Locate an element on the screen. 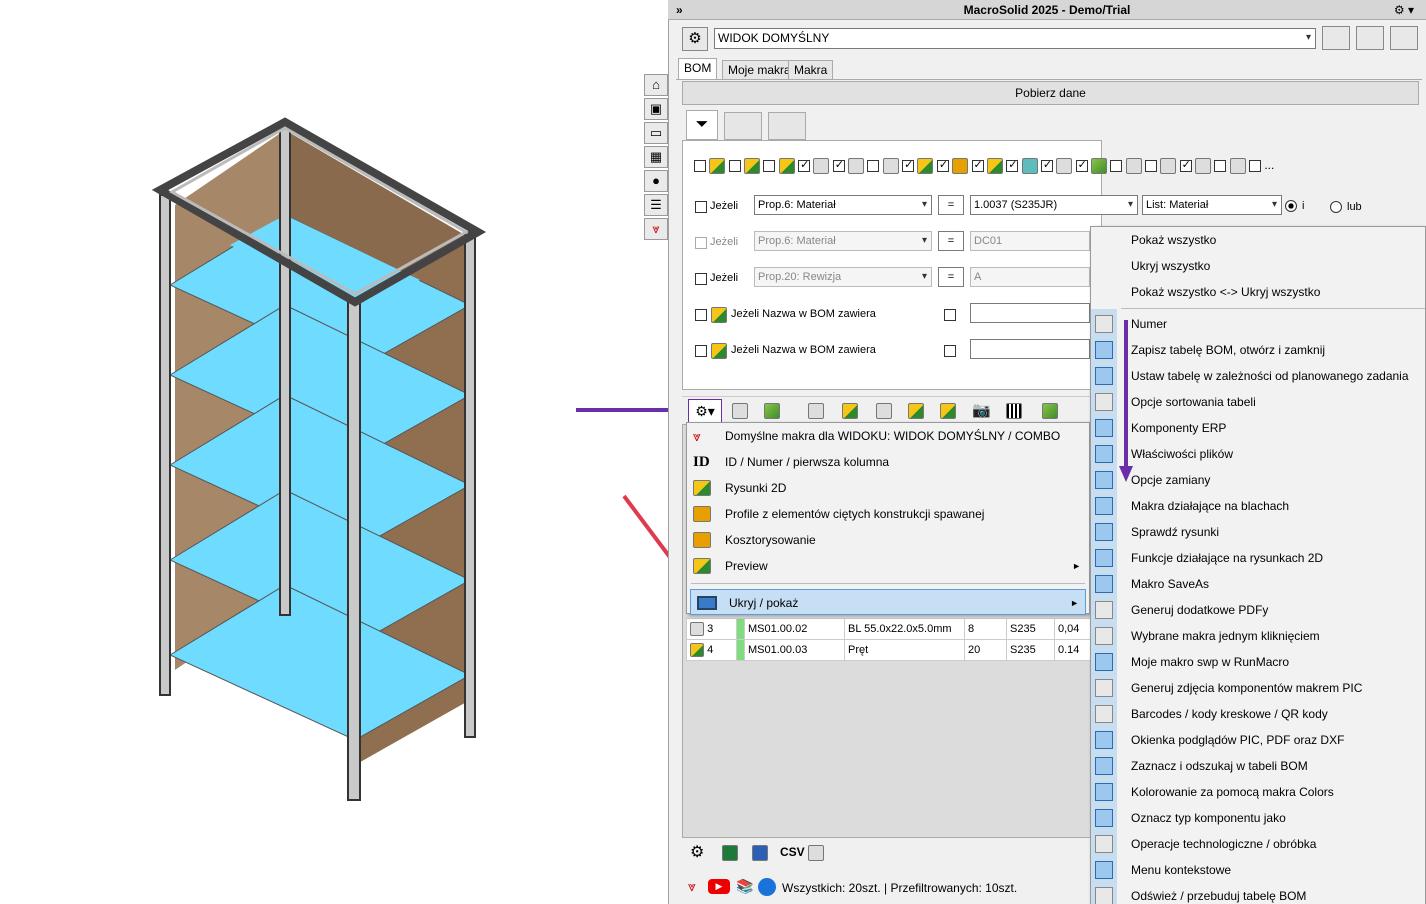 This screenshot has height=904, width=1426. erp-icon is located at coordinates (772, 411).